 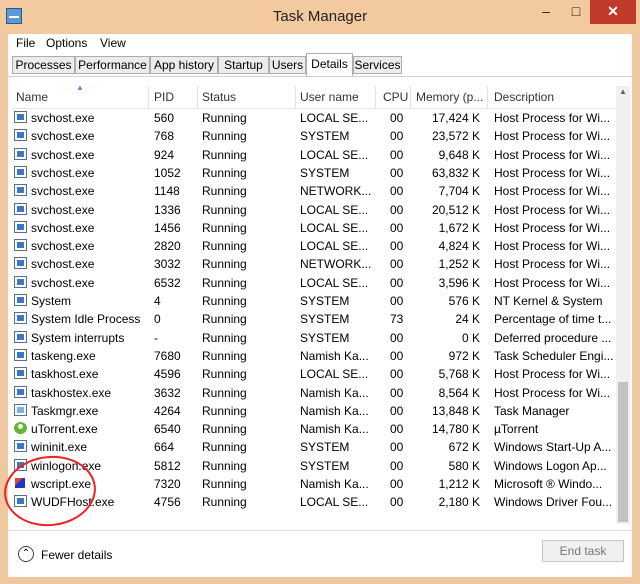 What do you see at coordinates (524, 97) in the screenshot?
I see `column-header-description: Description` at bounding box center [524, 97].